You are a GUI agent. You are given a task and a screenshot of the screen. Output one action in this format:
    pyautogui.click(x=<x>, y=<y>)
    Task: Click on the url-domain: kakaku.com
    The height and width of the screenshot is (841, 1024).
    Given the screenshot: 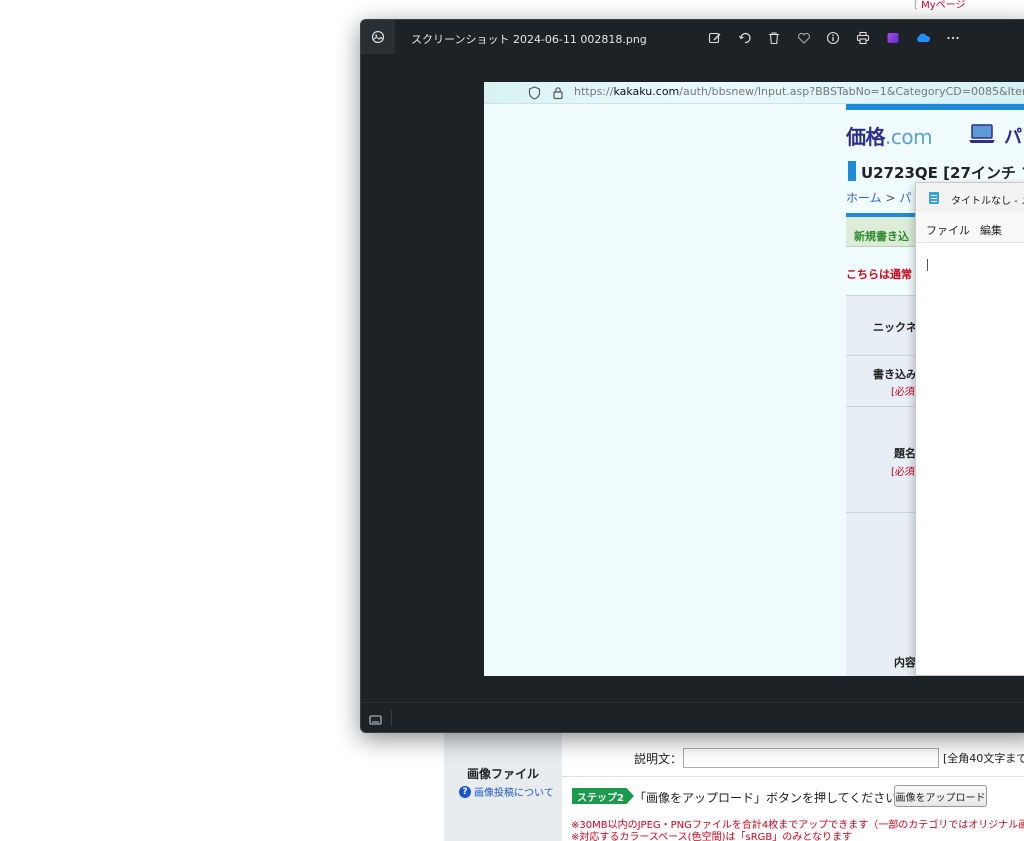 What is the action you would take?
    pyautogui.click(x=646, y=91)
    